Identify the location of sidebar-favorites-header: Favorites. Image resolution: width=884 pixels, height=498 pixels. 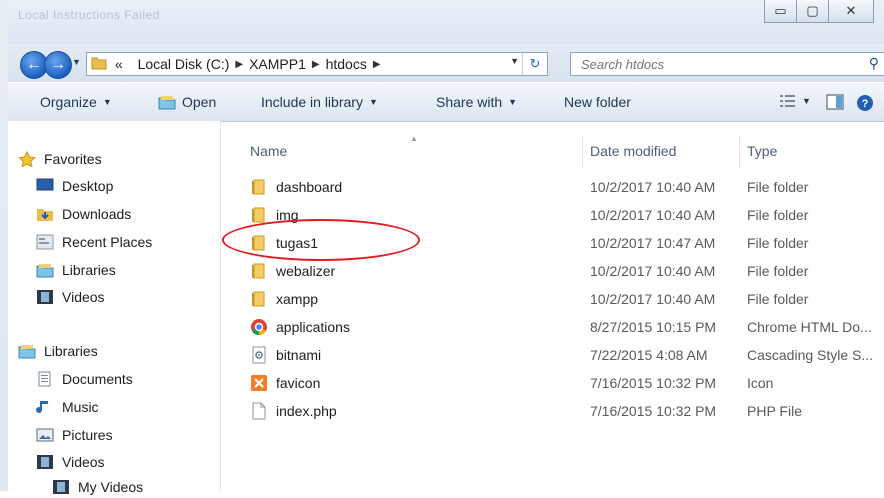
(60, 159).